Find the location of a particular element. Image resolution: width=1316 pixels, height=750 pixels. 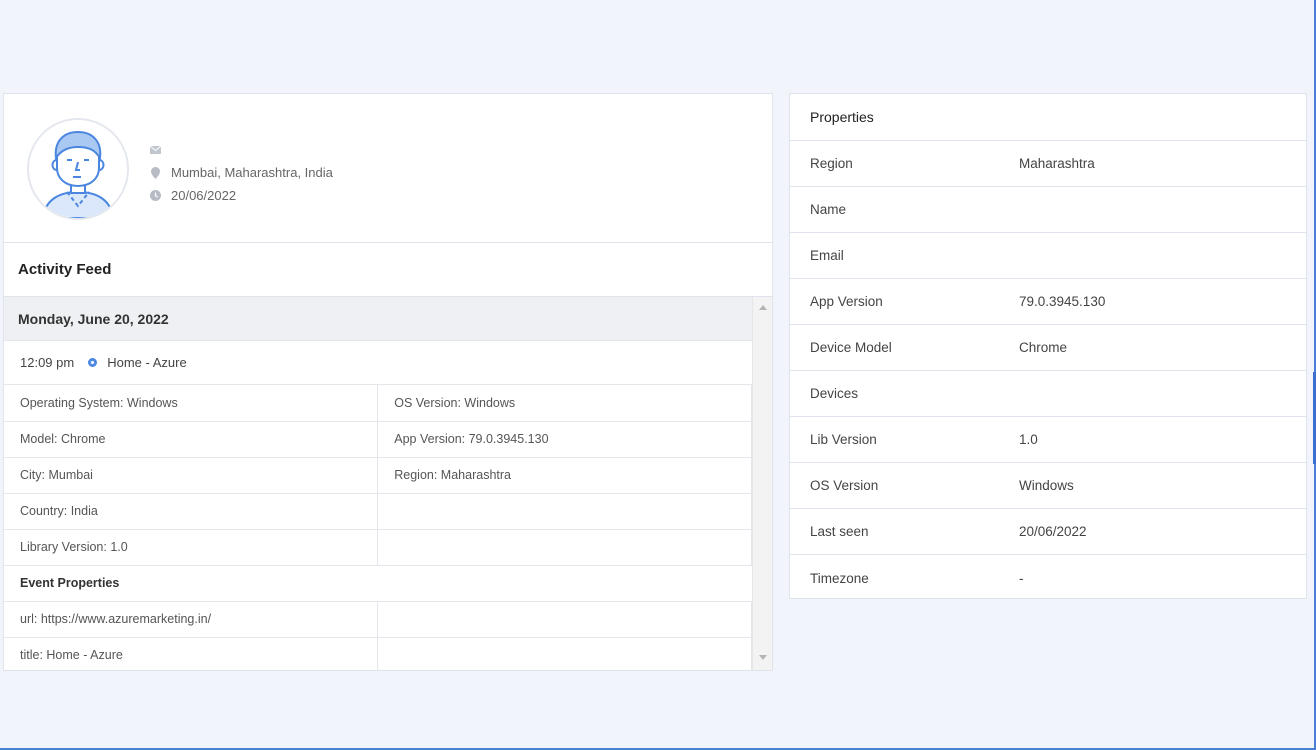

scroll-up-arrow-icon is located at coordinates (763, 307).